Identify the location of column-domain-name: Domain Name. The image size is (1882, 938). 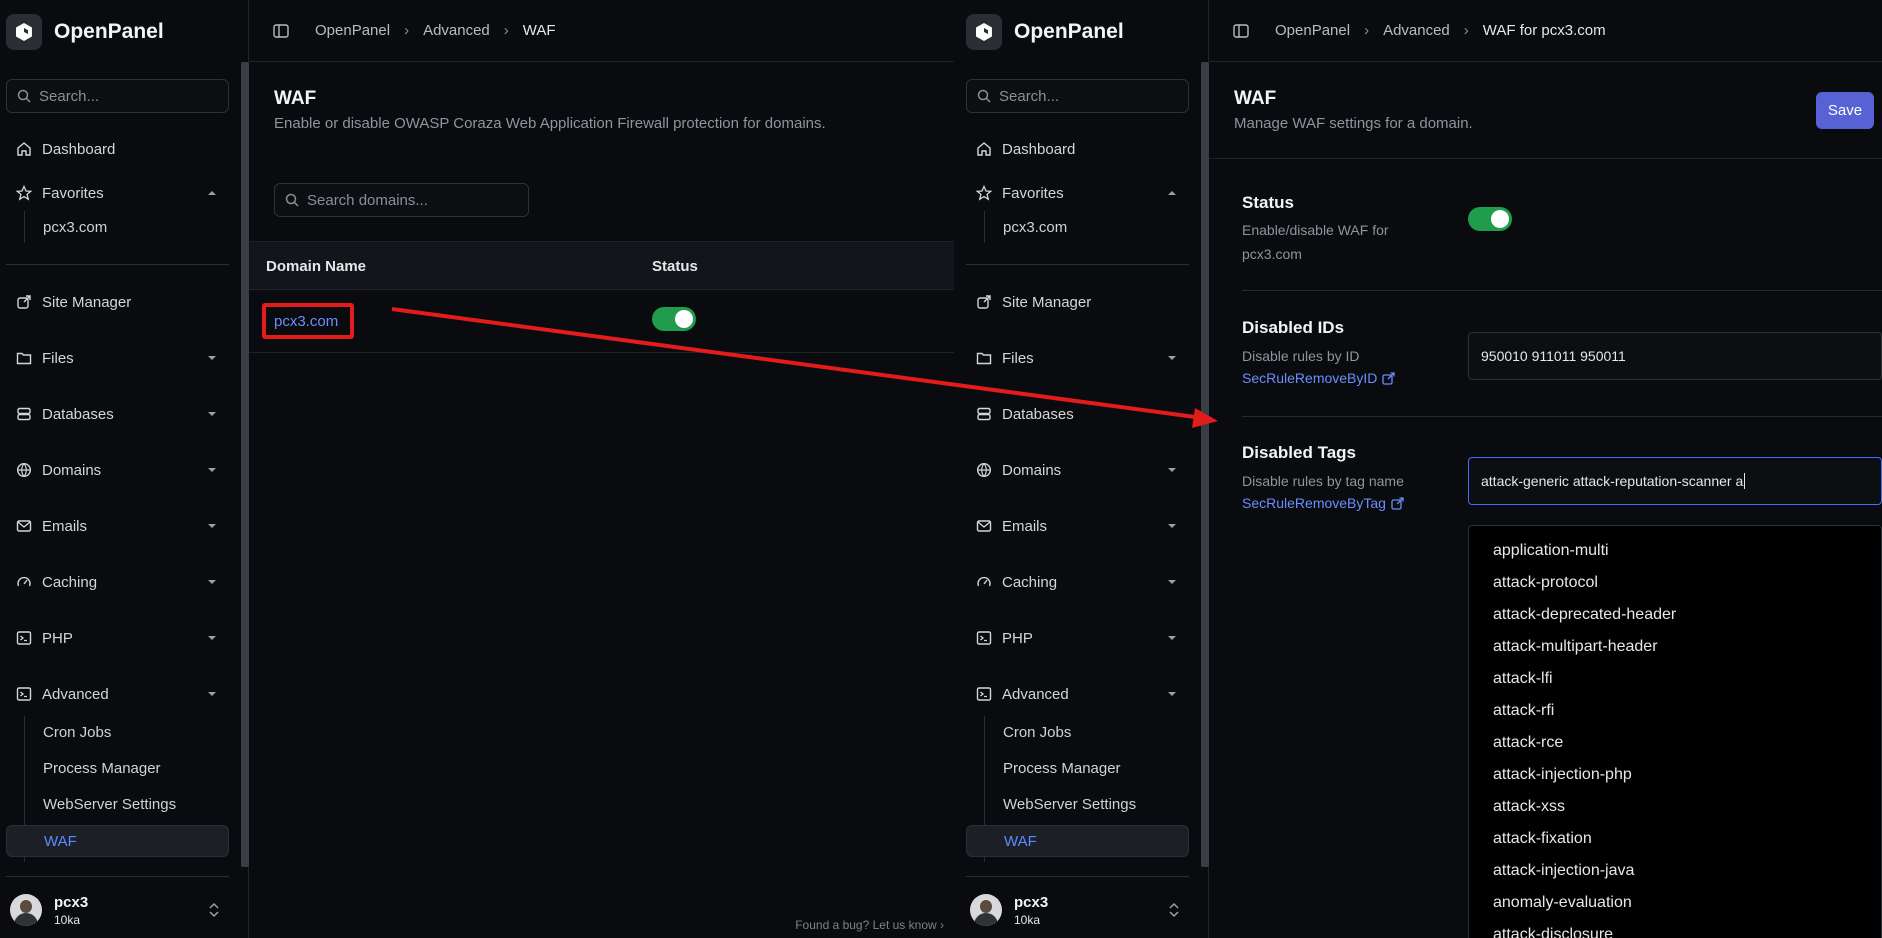
(316, 266).